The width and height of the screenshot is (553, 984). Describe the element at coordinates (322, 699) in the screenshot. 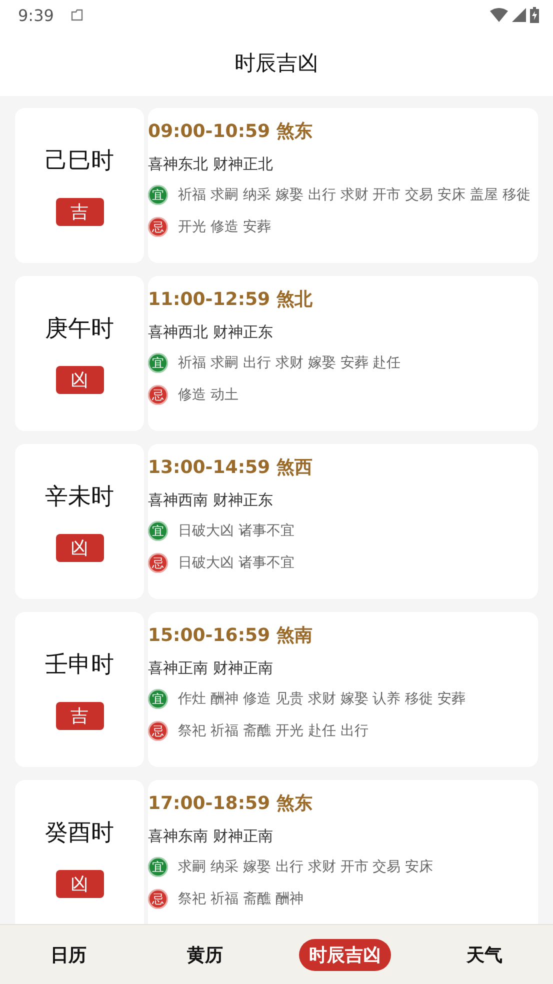

I see `suitable-activities: 作灶 酬神 修造 见贵 求财 嫁娶 认养 移徙 安葬` at that location.